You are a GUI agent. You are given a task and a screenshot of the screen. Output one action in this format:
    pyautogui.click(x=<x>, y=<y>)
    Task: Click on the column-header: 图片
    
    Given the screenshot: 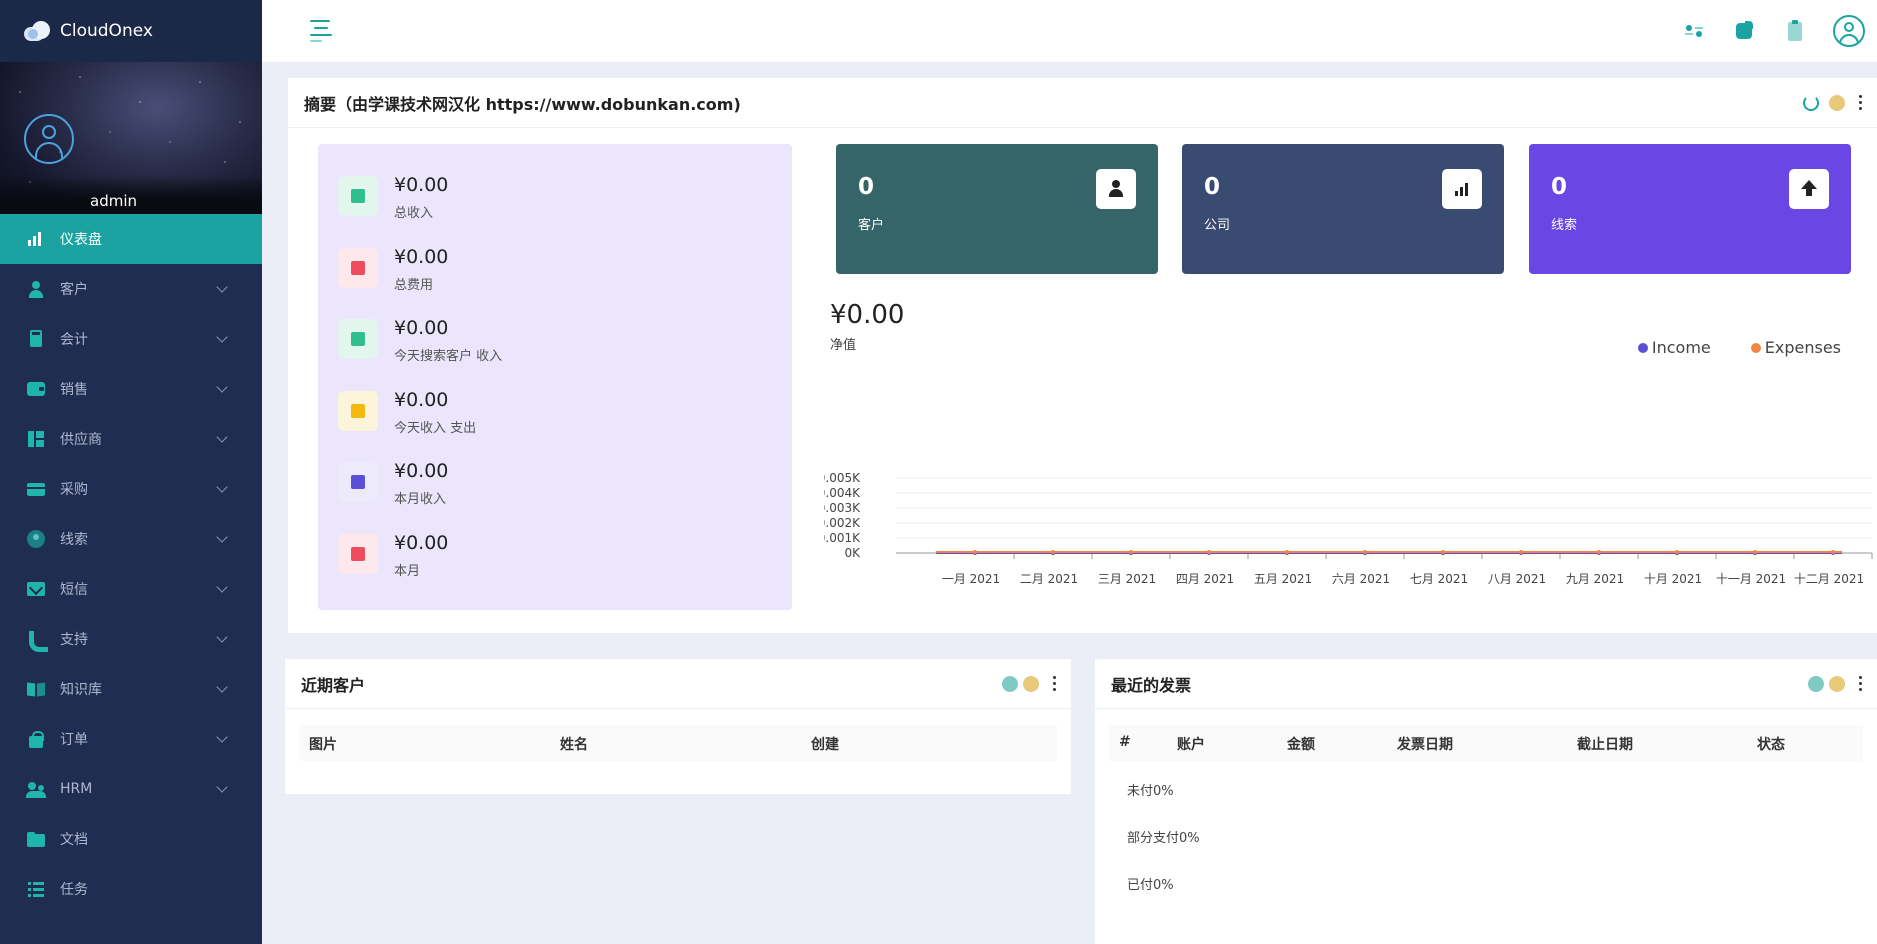 What is the action you would take?
    pyautogui.click(x=323, y=744)
    